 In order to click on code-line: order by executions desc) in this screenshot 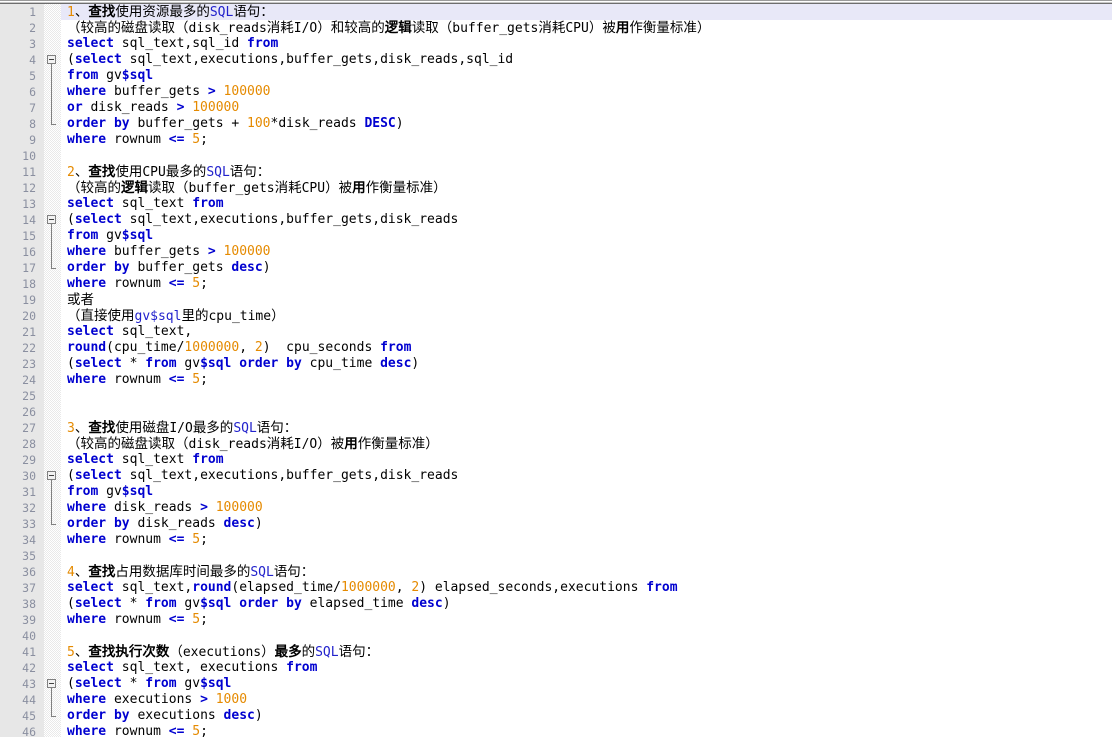, I will do `click(586, 716)`.